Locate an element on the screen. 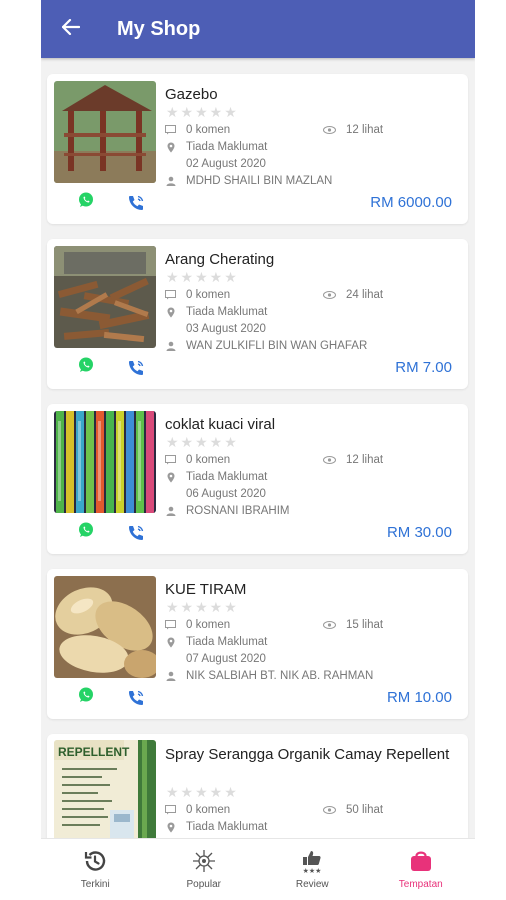 The image size is (506, 900). shop-bag-icon is located at coordinates (421, 861).